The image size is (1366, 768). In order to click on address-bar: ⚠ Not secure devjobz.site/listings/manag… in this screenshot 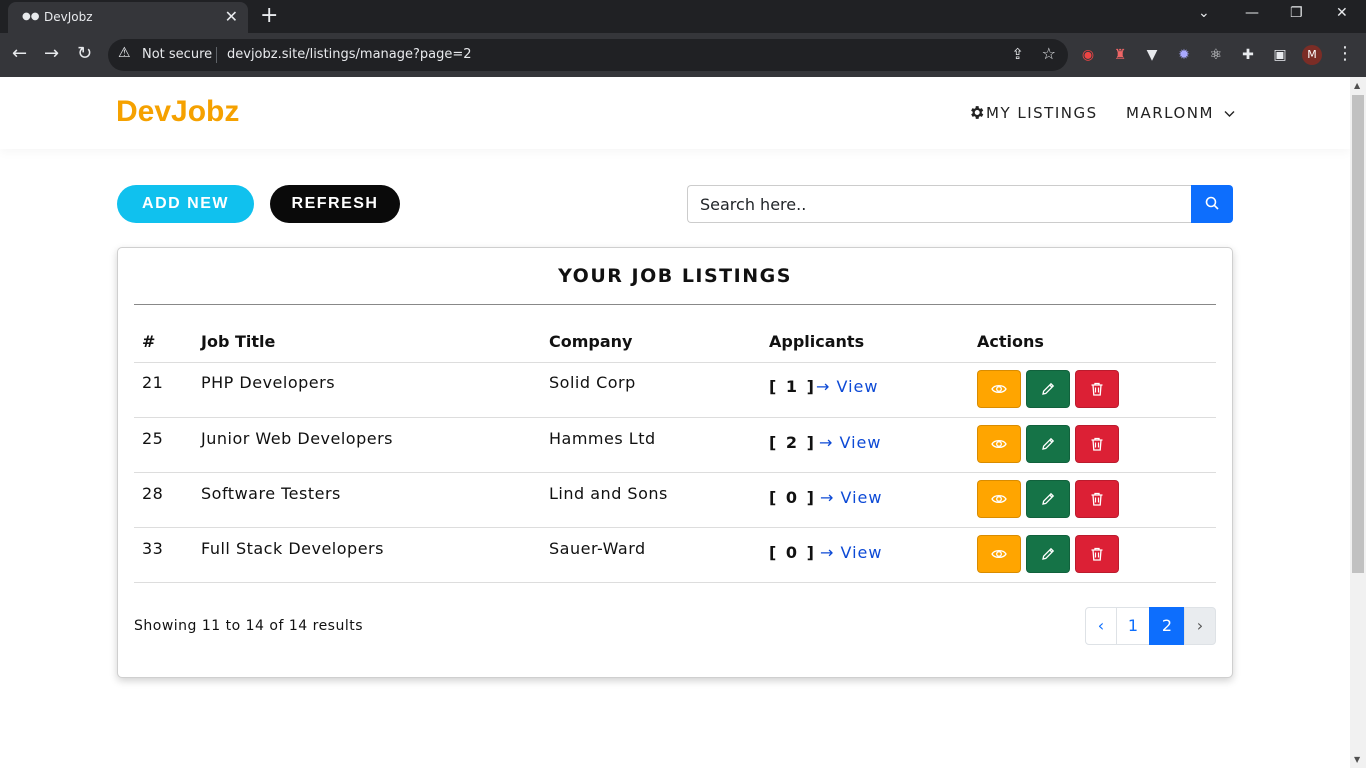, I will do `click(588, 55)`.